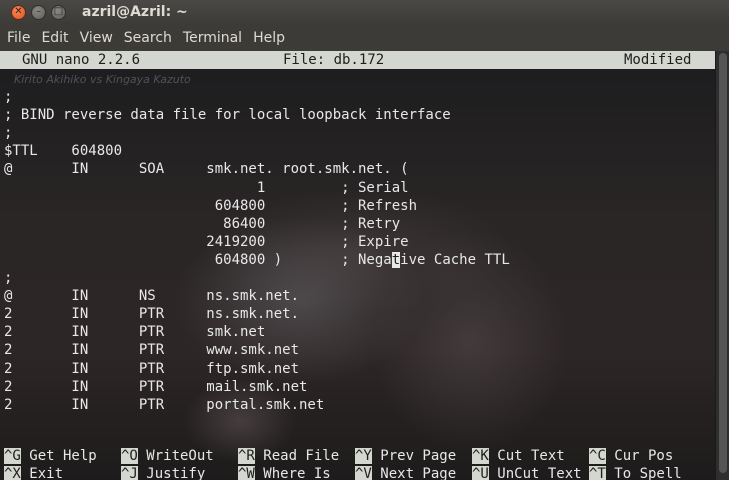  I want to click on shortcut-label: Next Page, so click(414, 473).